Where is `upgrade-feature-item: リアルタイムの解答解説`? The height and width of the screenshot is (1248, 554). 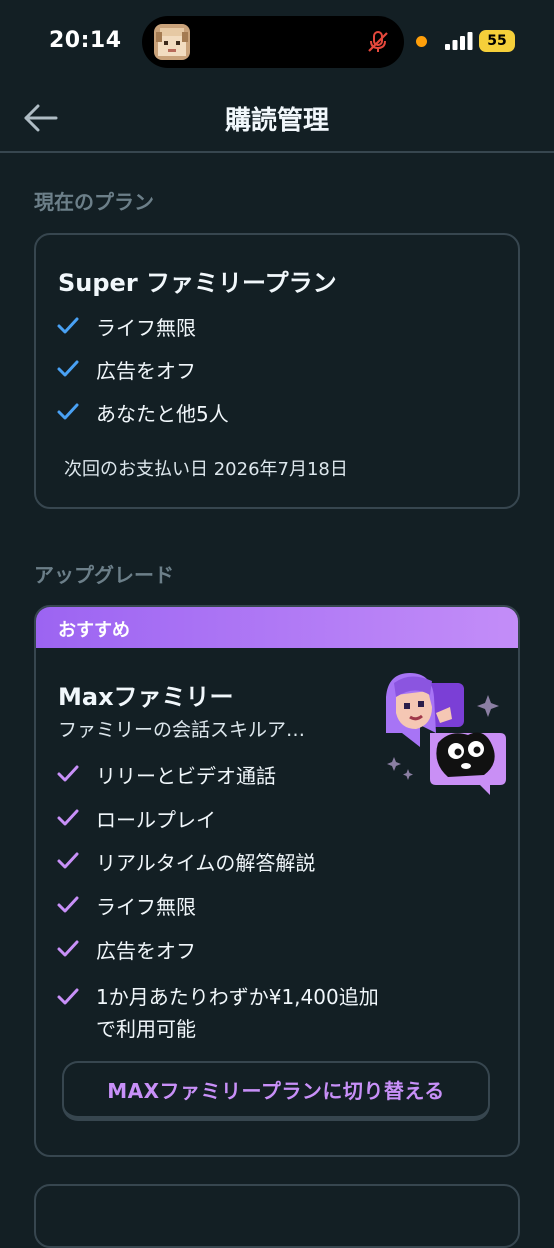
upgrade-feature-item: リアルタイムの解答解説 is located at coordinates (185, 861).